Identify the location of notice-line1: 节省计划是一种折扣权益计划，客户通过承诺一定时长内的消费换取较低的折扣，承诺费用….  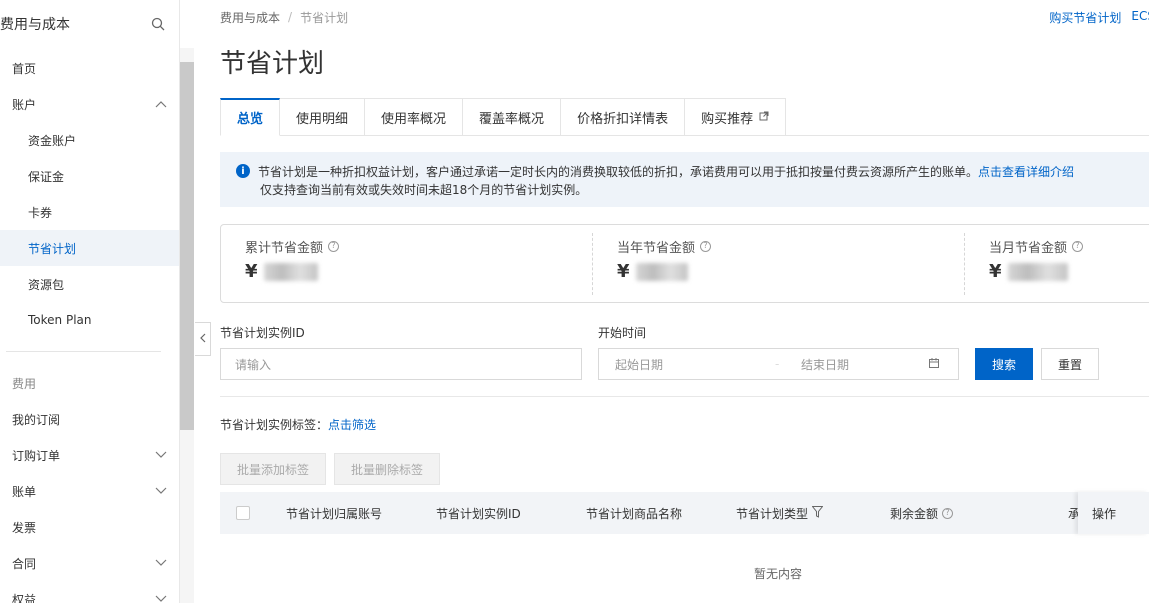
(618, 171).